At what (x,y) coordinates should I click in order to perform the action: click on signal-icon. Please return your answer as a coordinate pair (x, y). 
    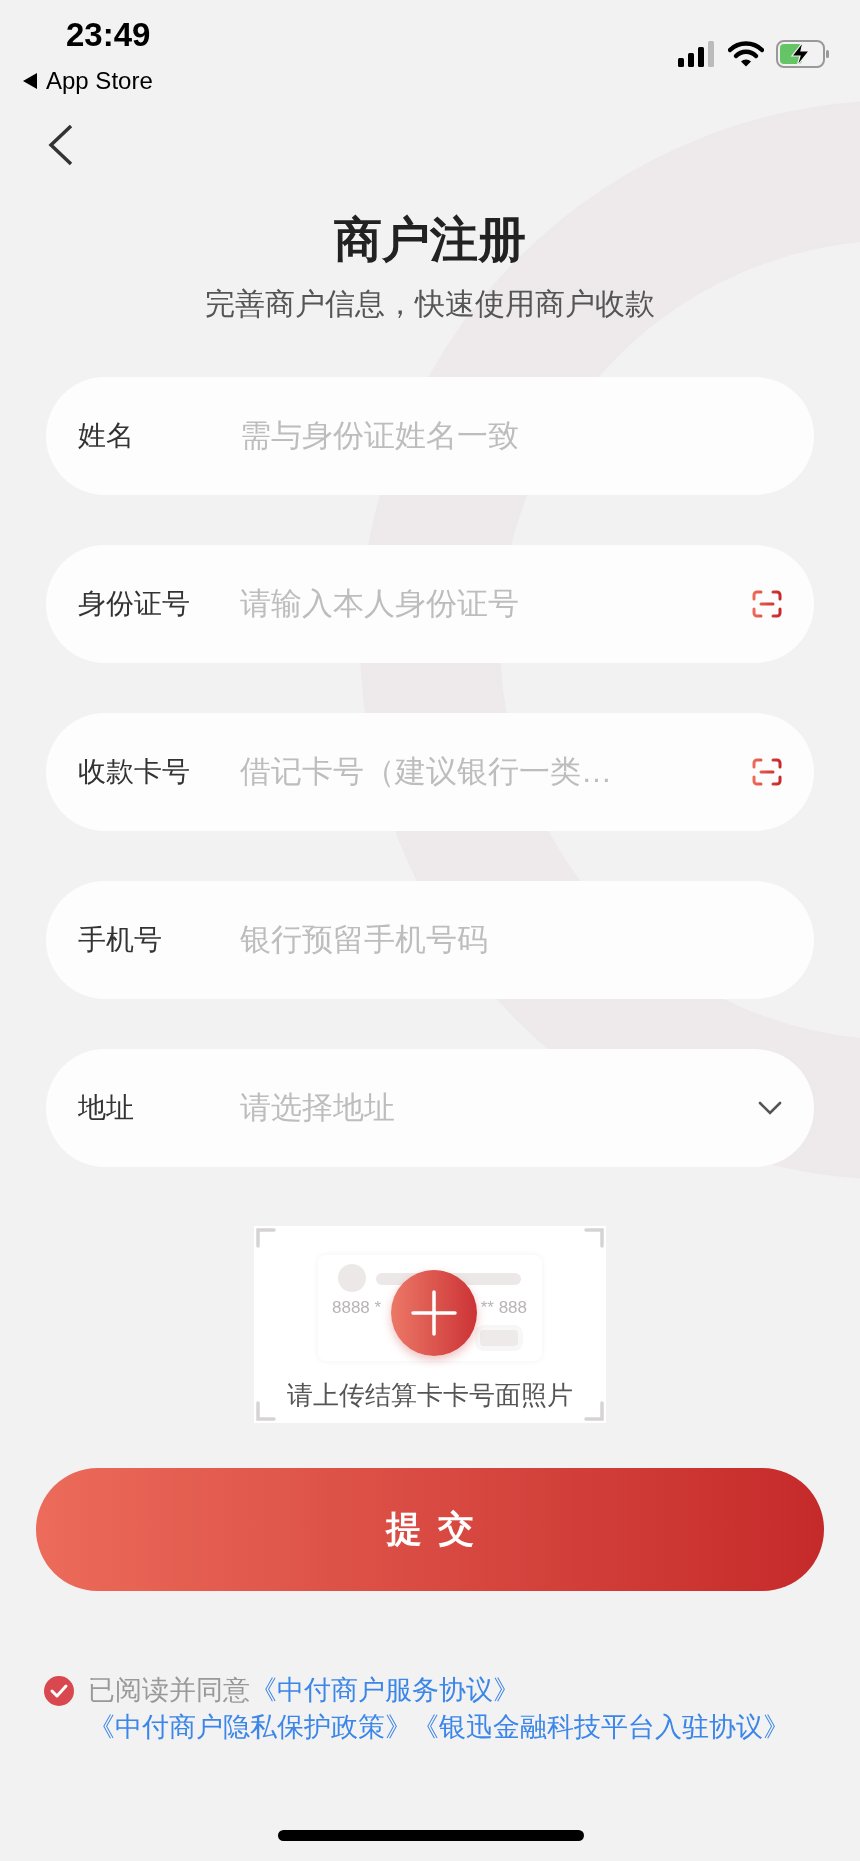
    Looking at the image, I should click on (697, 54).